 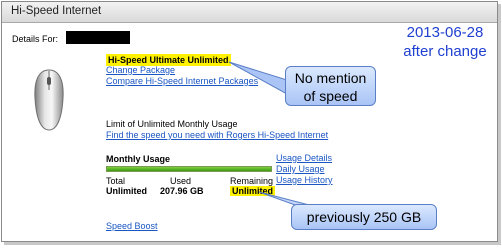 What do you see at coordinates (172, 124) in the screenshot?
I see `limit-label: Limit of Unlimited Monthly Usage` at bounding box center [172, 124].